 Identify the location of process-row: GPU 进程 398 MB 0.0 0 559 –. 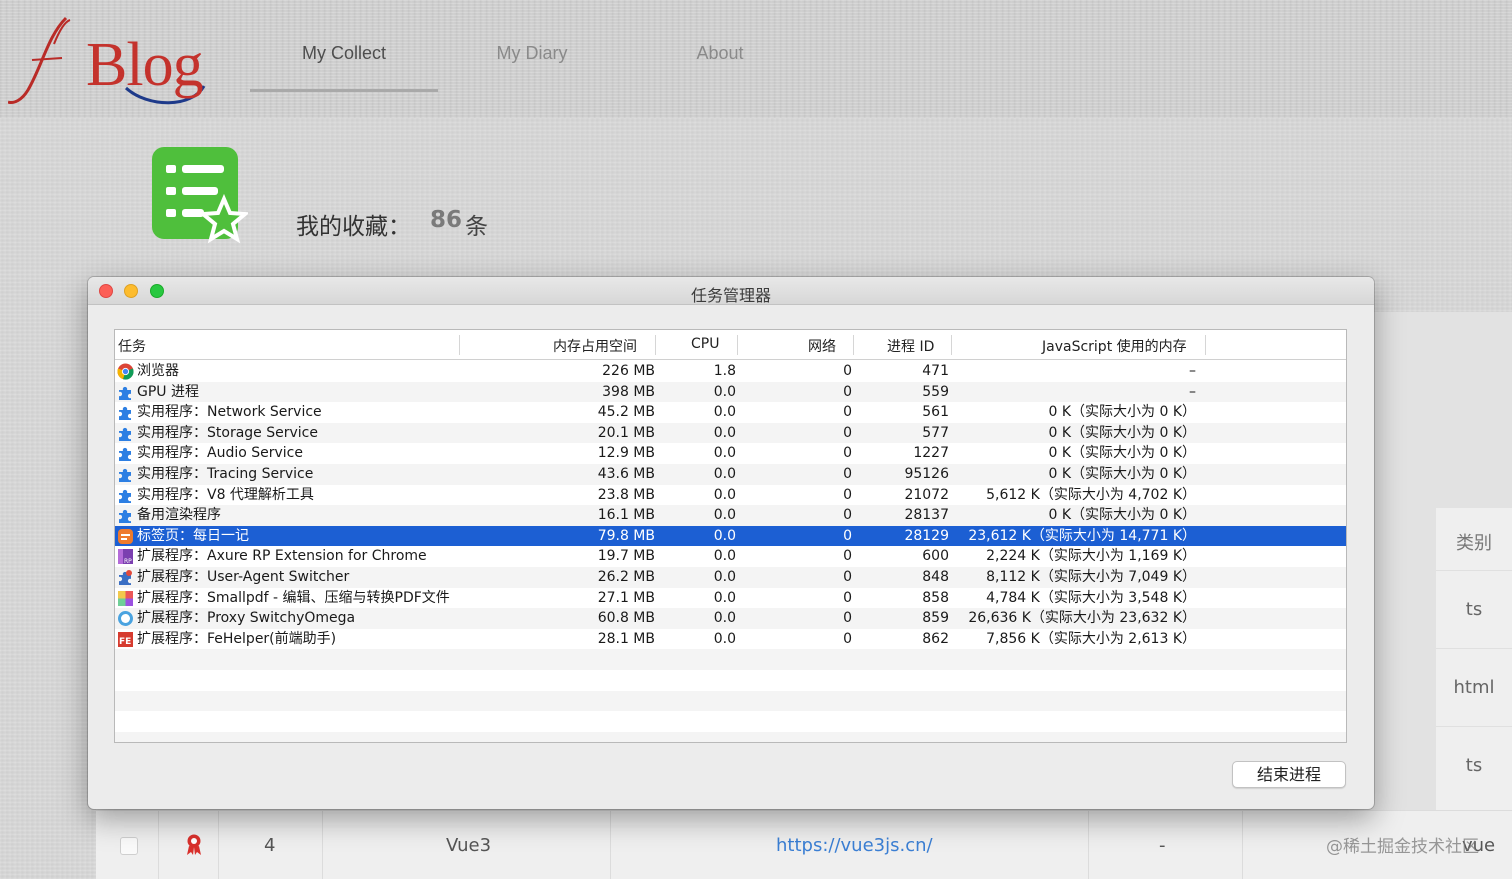
(730, 392).